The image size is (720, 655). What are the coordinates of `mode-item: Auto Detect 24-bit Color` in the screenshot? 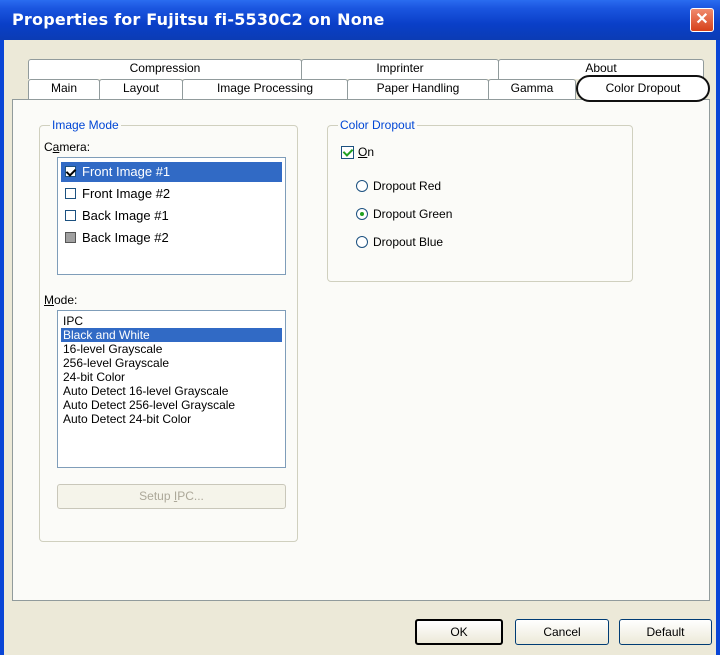 It's located at (171, 419).